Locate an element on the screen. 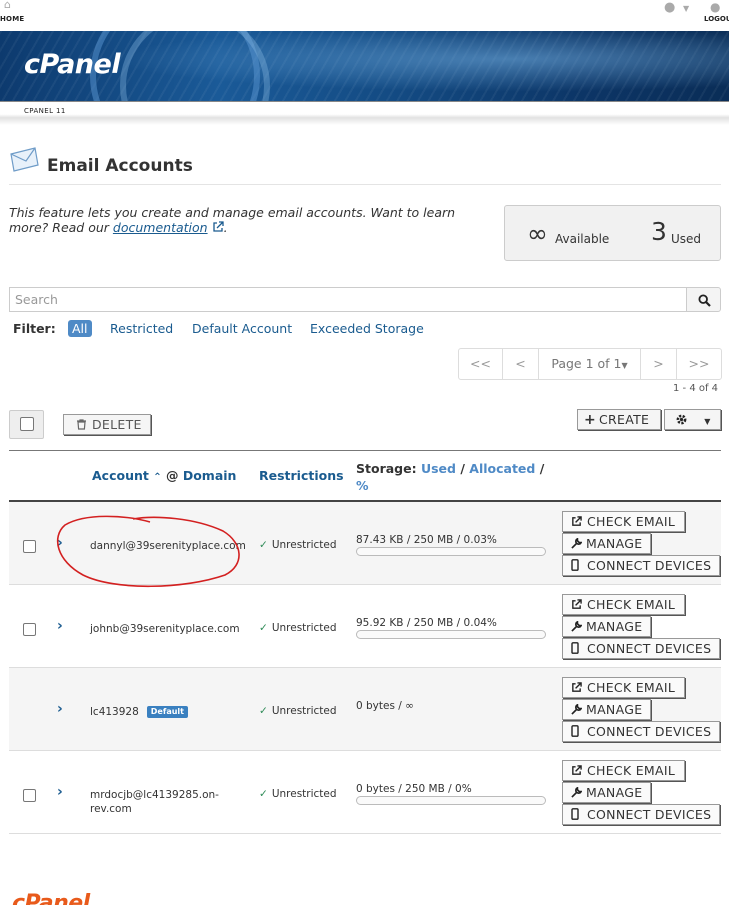  search-button is located at coordinates (703, 299).